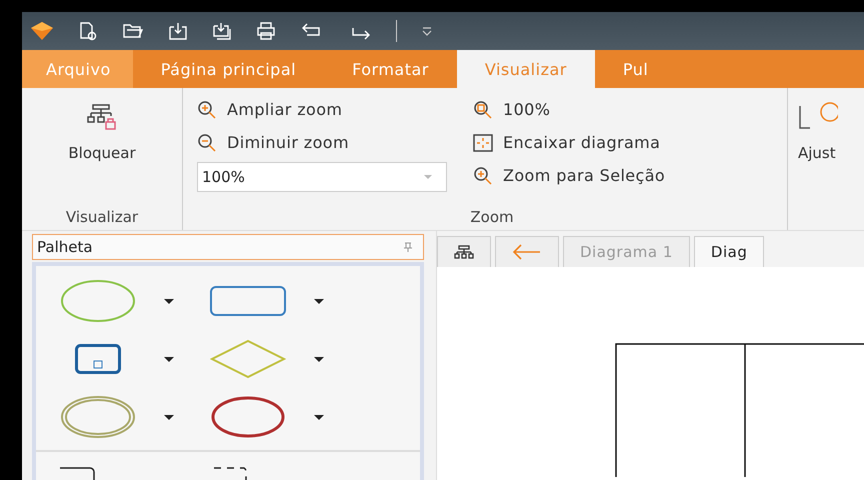 Image resolution: width=864 pixels, height=480 pixels. I want to click on dropdown-icon, so click(427, 31).